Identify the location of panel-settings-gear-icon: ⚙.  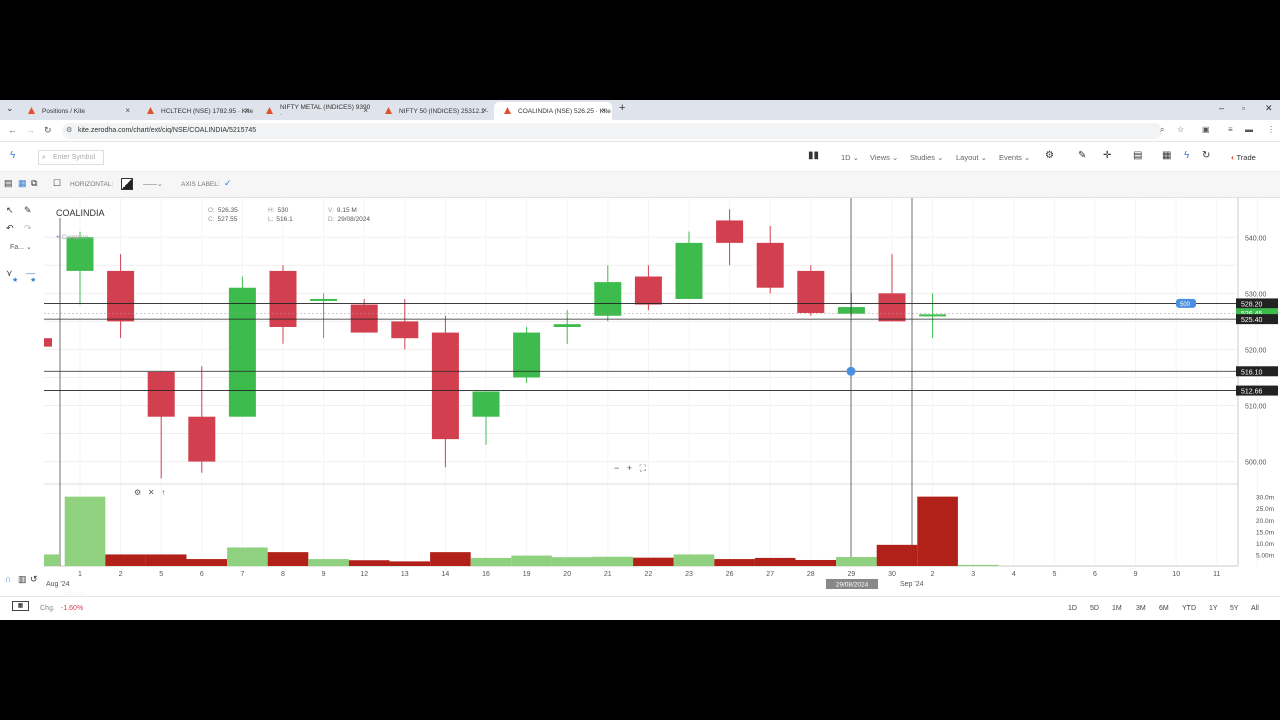
(137, 492).